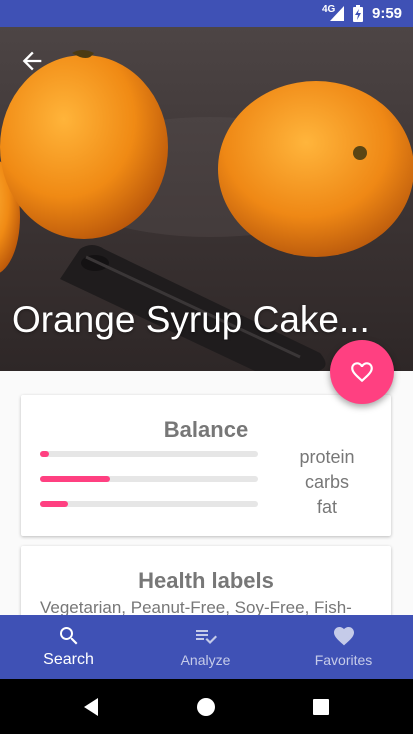  What do you see at coordinates (44, 454) in the screenshot?
I see `protein-bar-fill` at bounding box center [44, 454].